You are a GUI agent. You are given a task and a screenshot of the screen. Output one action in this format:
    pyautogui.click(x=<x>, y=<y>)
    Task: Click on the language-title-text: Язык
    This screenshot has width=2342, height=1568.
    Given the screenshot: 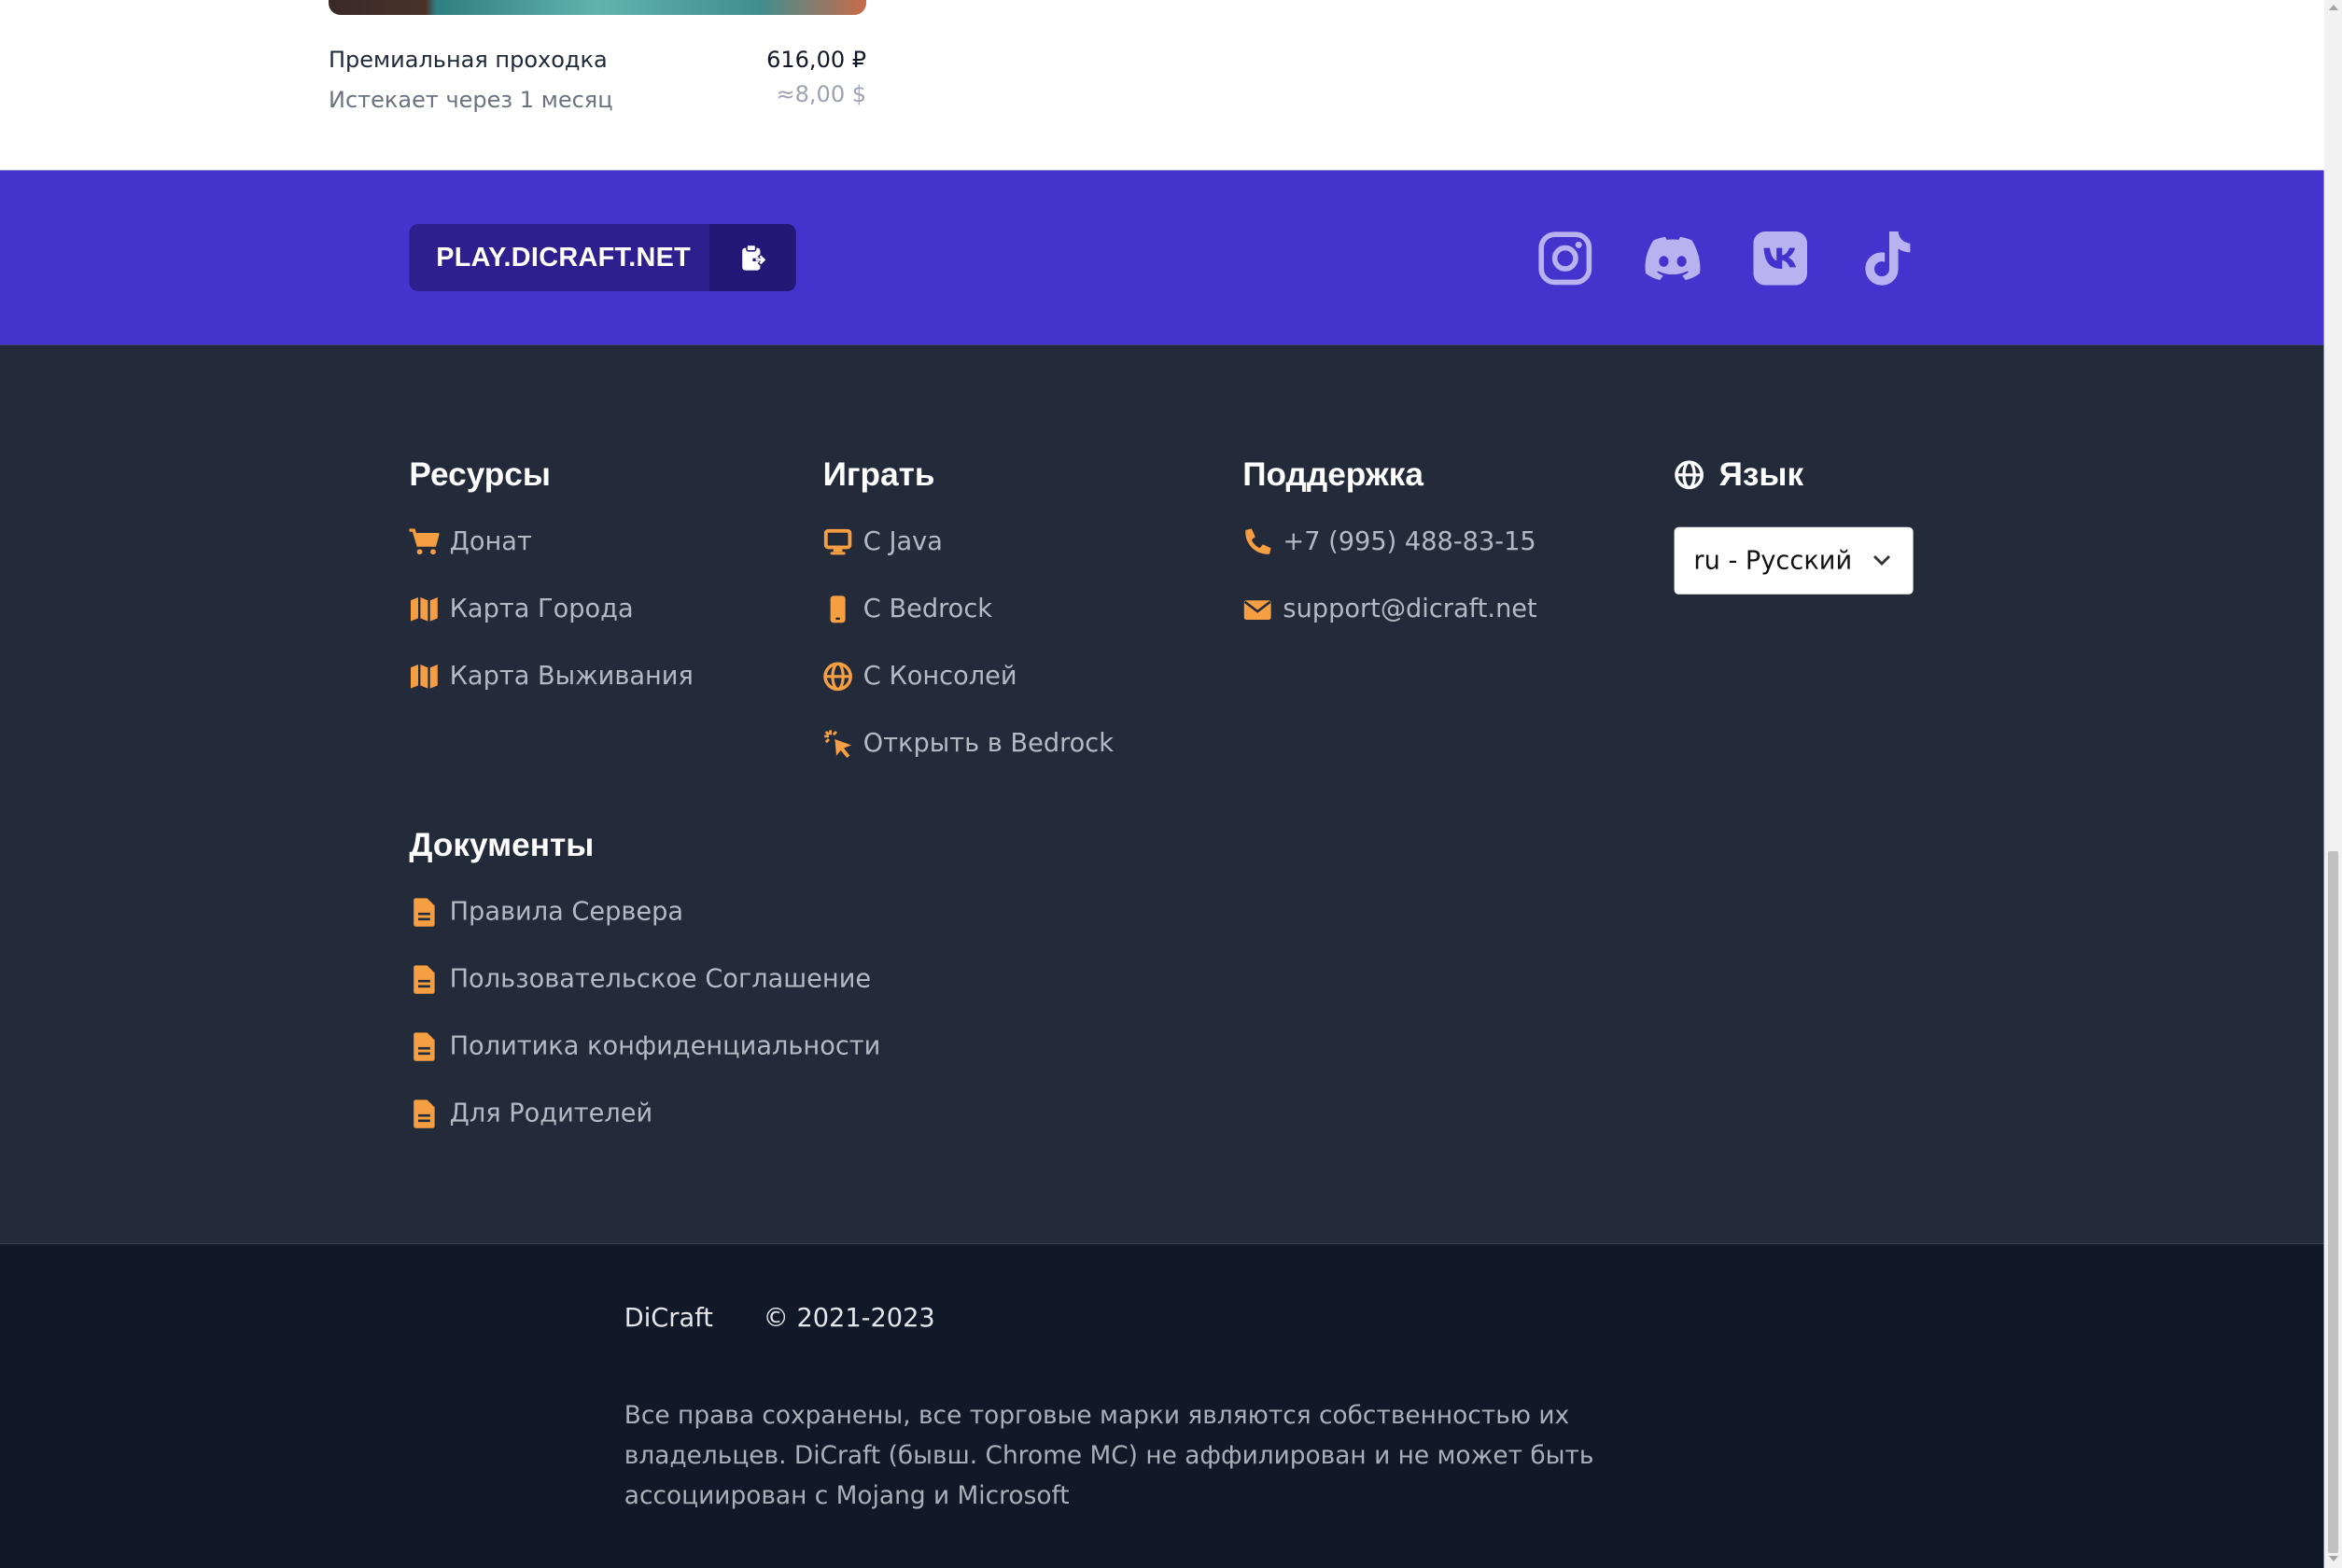 What is the action you would take?
    pyautogui.click(x=1761, y=474)
    